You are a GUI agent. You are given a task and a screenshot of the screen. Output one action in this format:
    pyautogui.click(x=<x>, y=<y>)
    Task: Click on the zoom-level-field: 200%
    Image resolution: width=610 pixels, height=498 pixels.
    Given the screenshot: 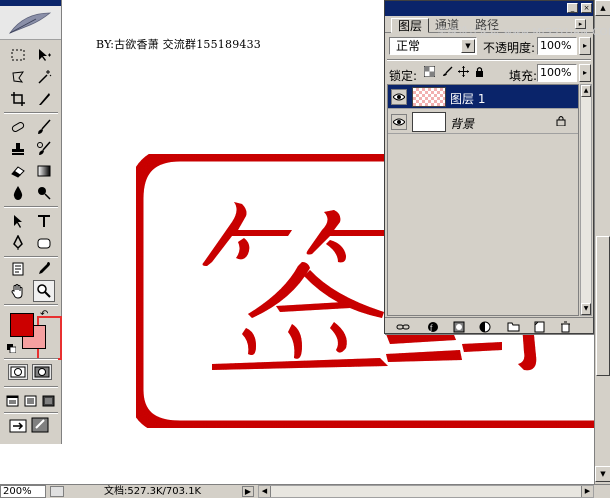 What is the action you would take?
    pyautogui.click(x=23, y=491)
    